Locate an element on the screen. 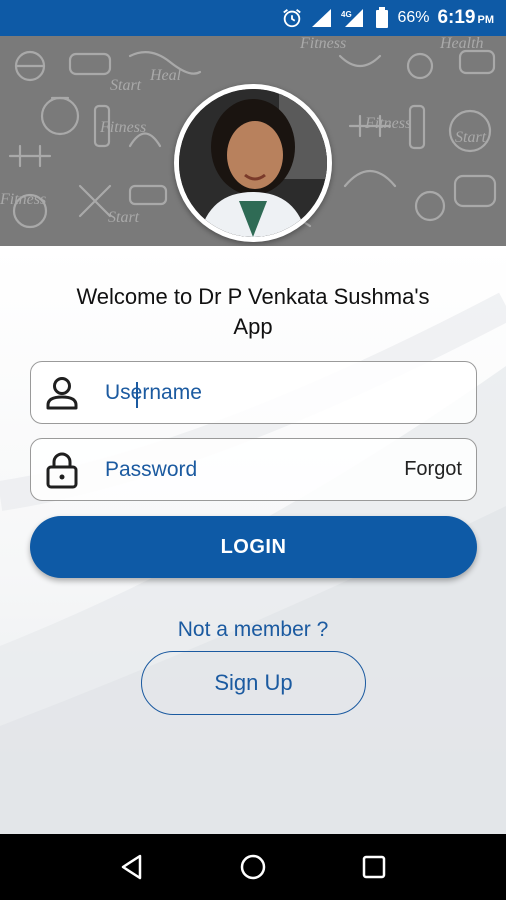 This screenshot has width=506, height=900. home-icon is located at coordinates (253, 867).